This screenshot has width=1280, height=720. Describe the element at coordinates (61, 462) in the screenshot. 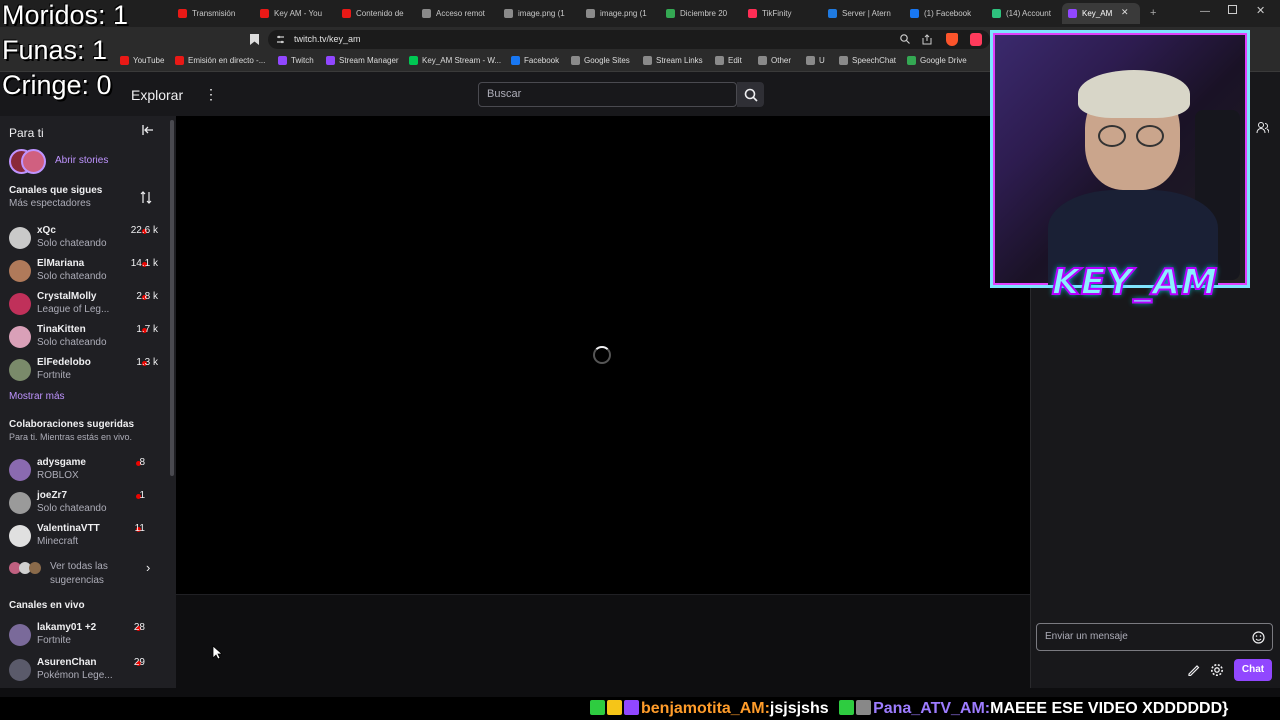

I see `channel-name: adysgame` at that location.